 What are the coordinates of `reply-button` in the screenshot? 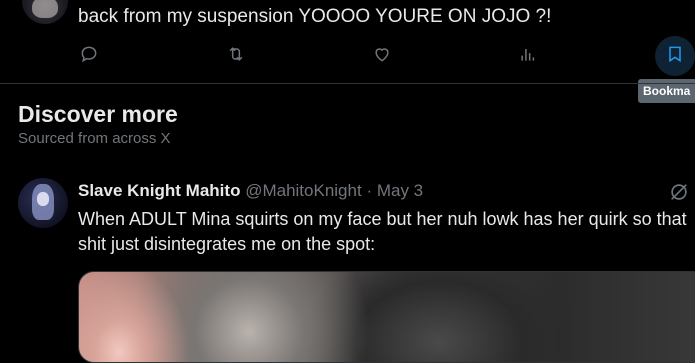 It's located at (89, 56).